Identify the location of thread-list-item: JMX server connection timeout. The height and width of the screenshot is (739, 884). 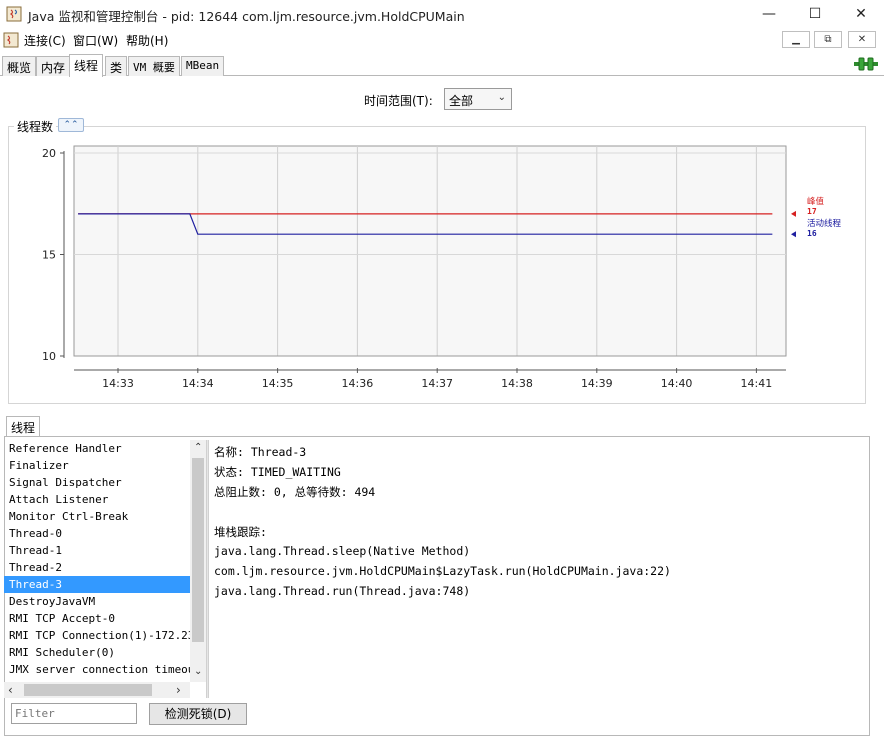
(97, 669).